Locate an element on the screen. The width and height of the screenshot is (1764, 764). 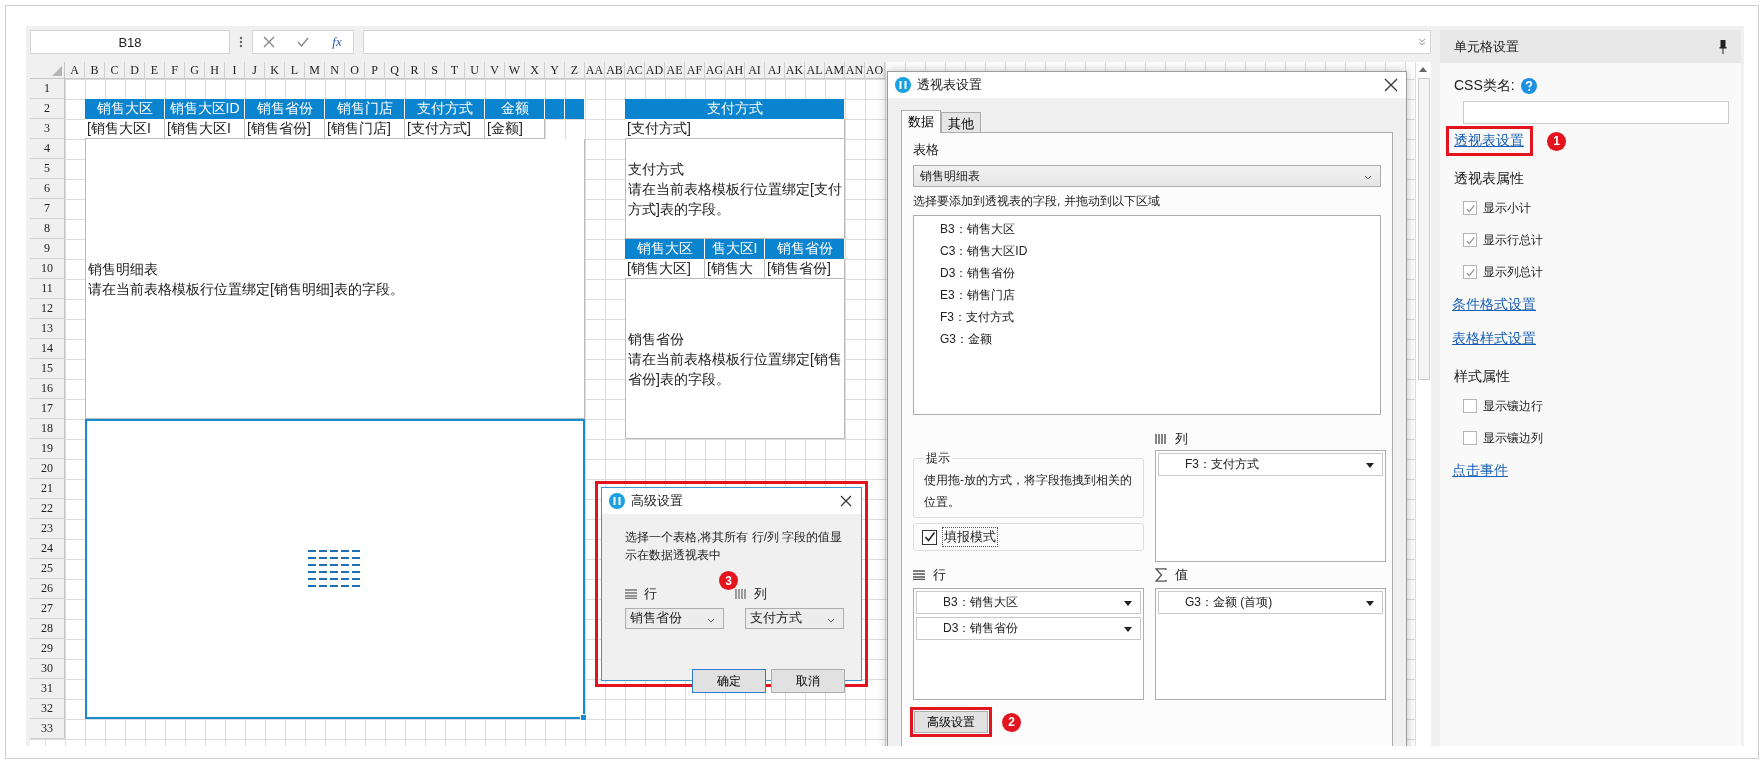
expand-icon is located at coordinates (1422, 42).